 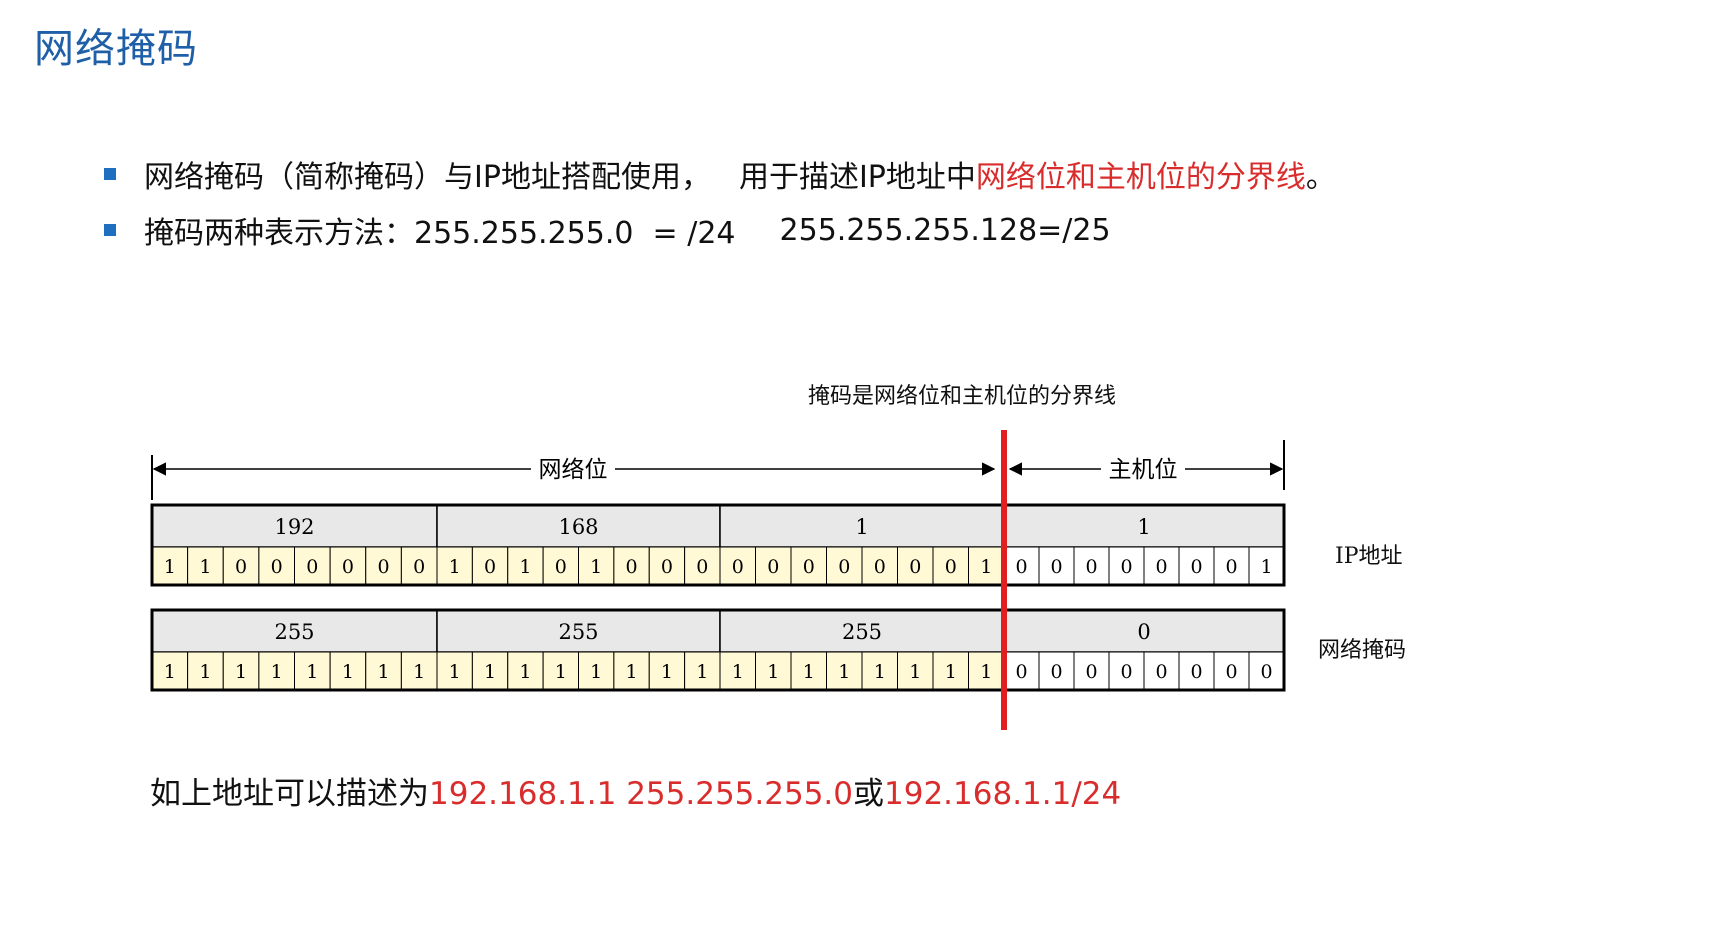 What do you see at coordinates (1143, 470) in the screenshot?
I see `host-bits-label: 主机位` at bounding box center [1143, 470].